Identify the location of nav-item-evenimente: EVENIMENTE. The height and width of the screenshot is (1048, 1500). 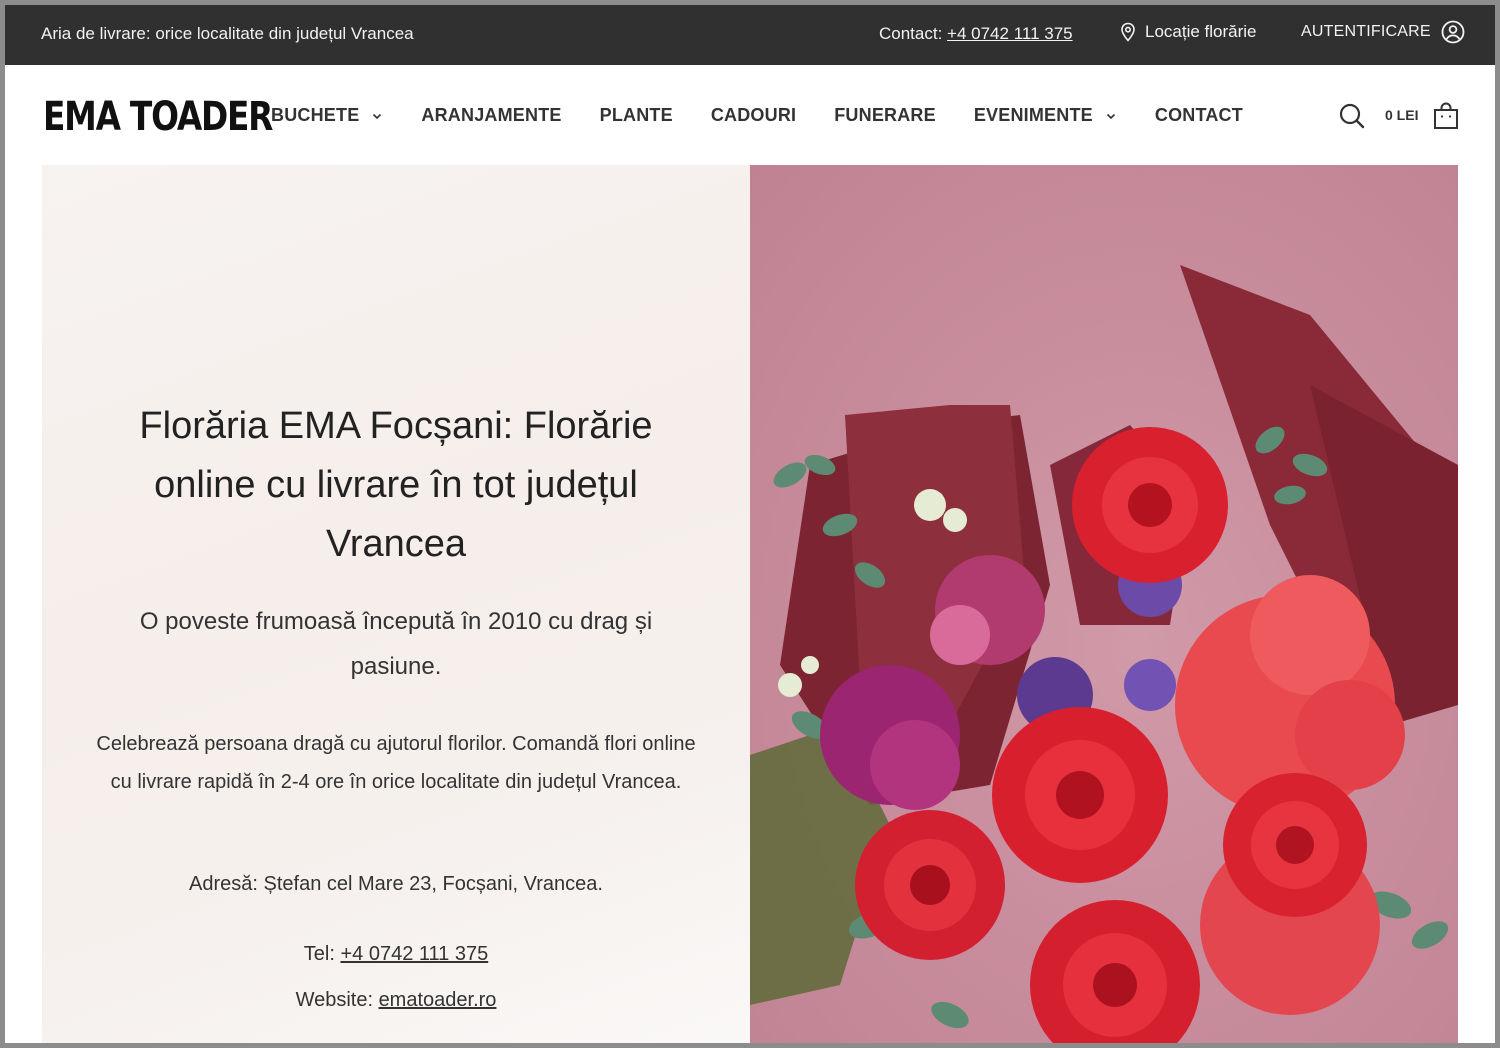
(1045, 115).